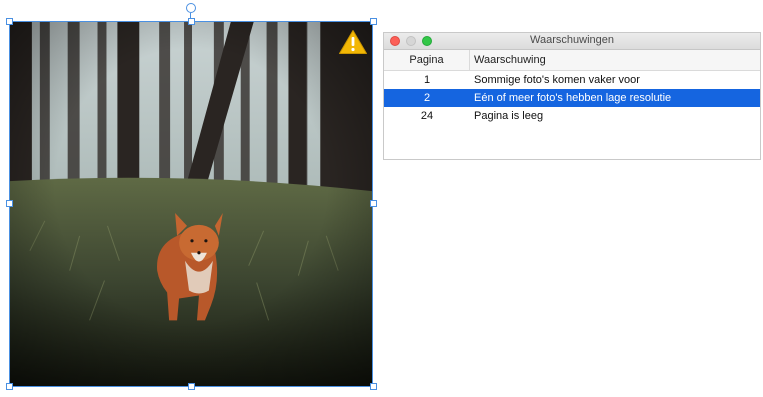  What do you see at coordinates (427, 116) in the screenshot?
I see `row-page-number: 24` at bounding box center [427, 116].